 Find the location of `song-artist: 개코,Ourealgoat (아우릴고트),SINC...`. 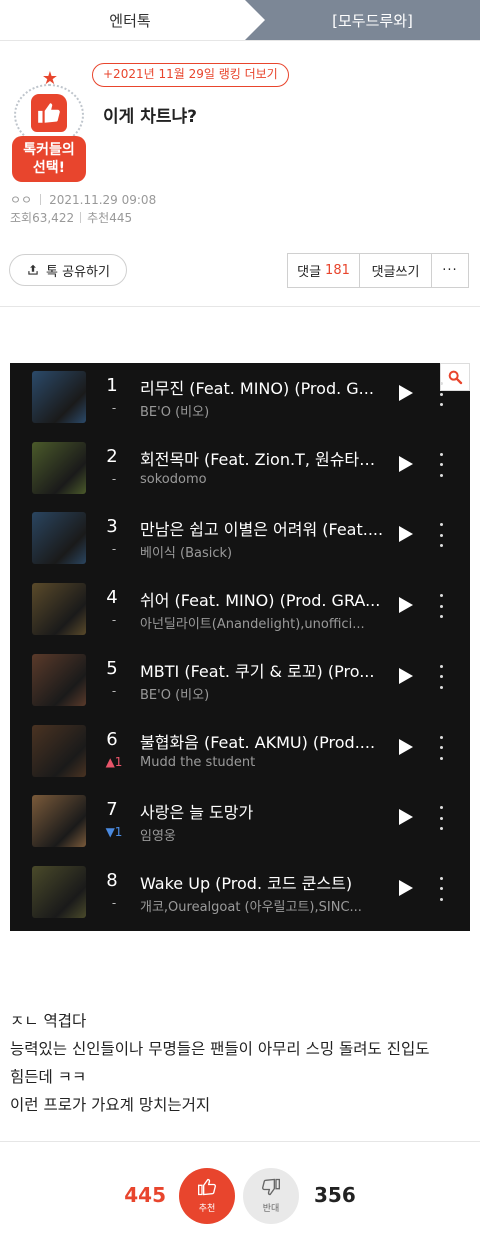

song-artist: 개코,Ourealgoat (아우릴고트),SINC... is located at coordinates (251, 907).